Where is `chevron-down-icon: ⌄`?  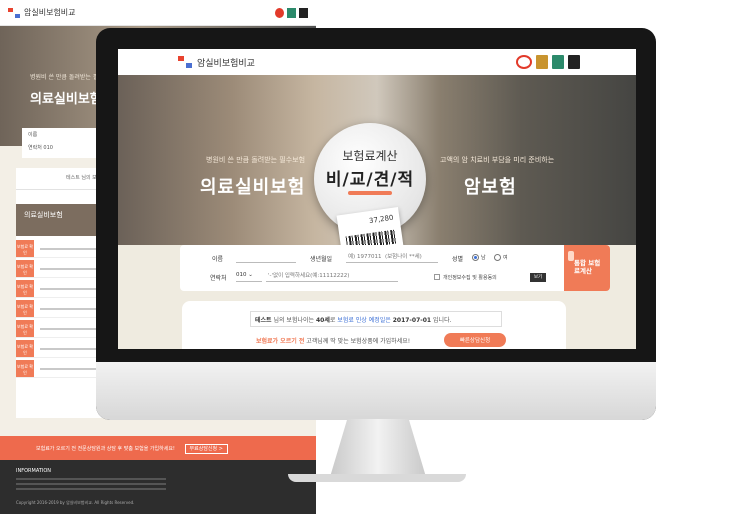 chevron-down-icon: ⌄ is located at coordinates (250, 275).